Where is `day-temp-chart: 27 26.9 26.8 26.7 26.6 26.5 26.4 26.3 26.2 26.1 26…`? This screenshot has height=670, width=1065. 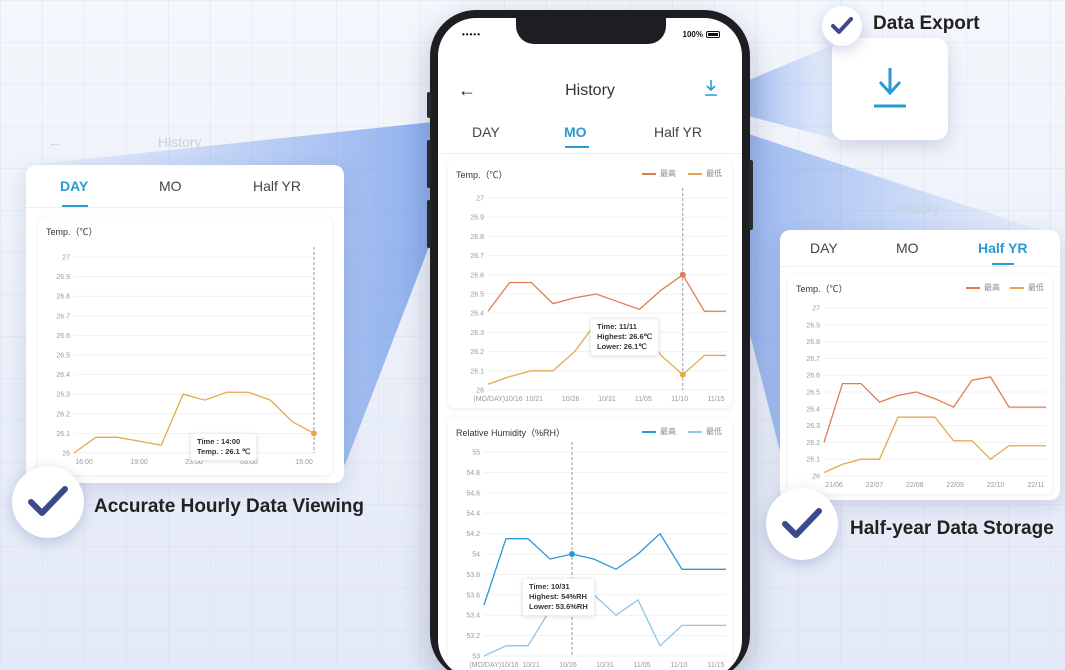
day-temp-chart: 27 26.9 26.8 26.7 26.6 26.5 26.4 26.3 26.2 26.1 26… is located at coordinates (186, 356).